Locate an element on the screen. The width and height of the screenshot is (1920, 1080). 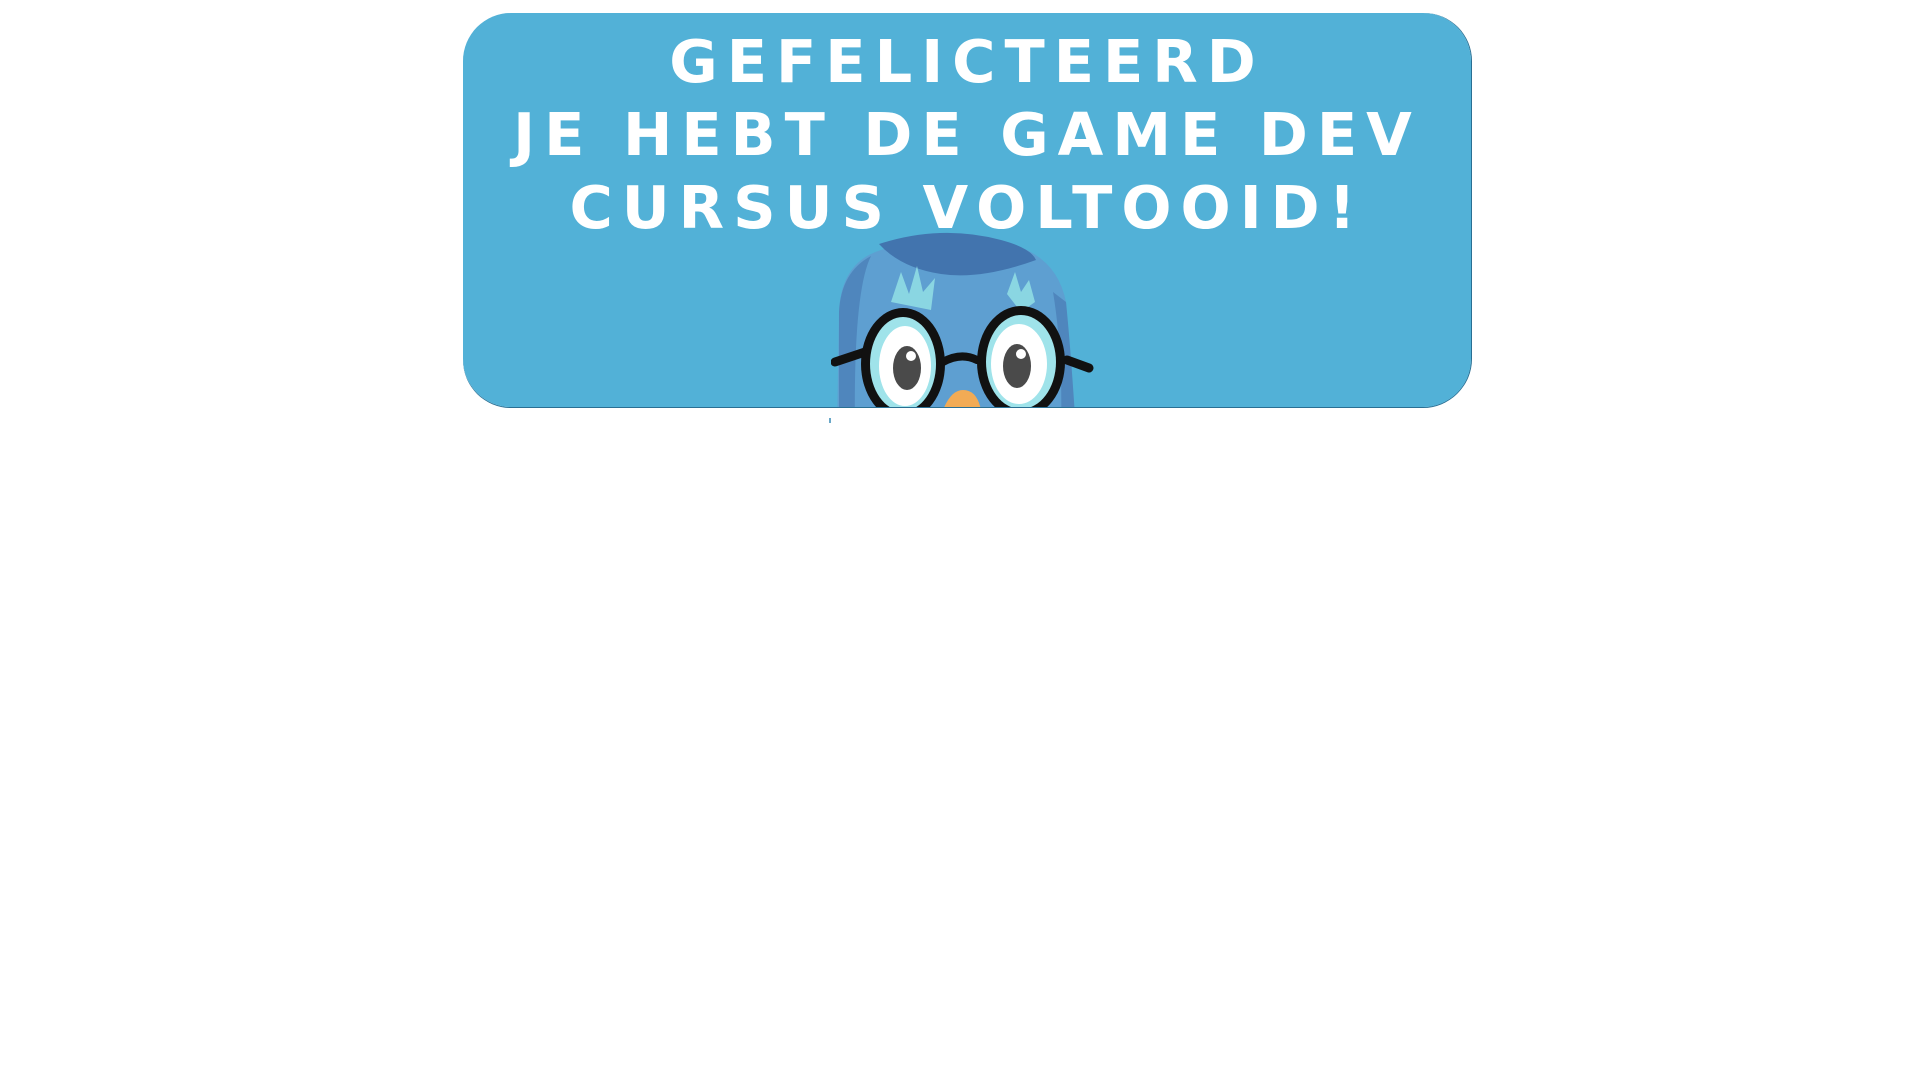
owl-mascot-icon is located at coordinates (966, 319).